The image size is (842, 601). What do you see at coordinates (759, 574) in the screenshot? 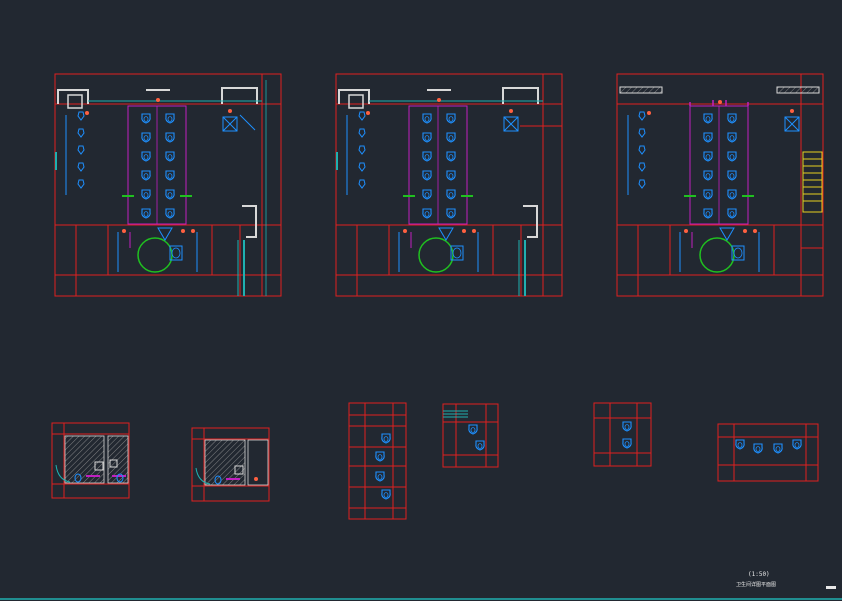
I see `scale-label: (1:50)` at bounding box center [759, 574].